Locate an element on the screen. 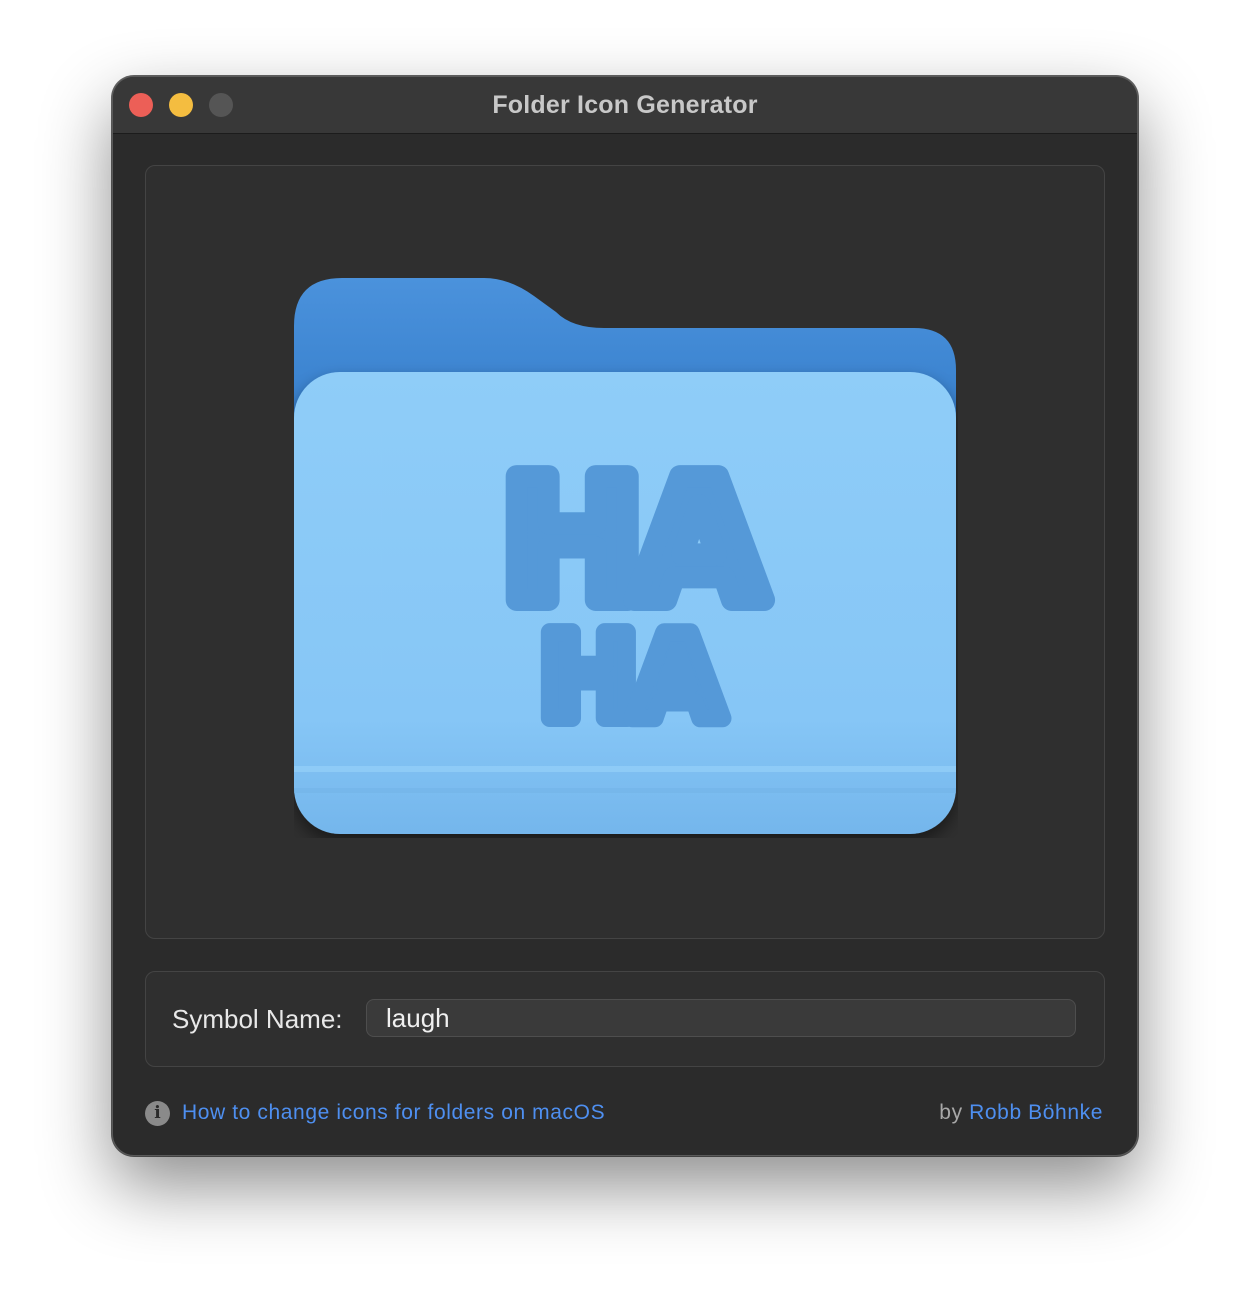 Image resolution: width=1248 pixels, height=1304 pixels. credit: by Robb Böhnke is located at coordinates (1021, 1113).